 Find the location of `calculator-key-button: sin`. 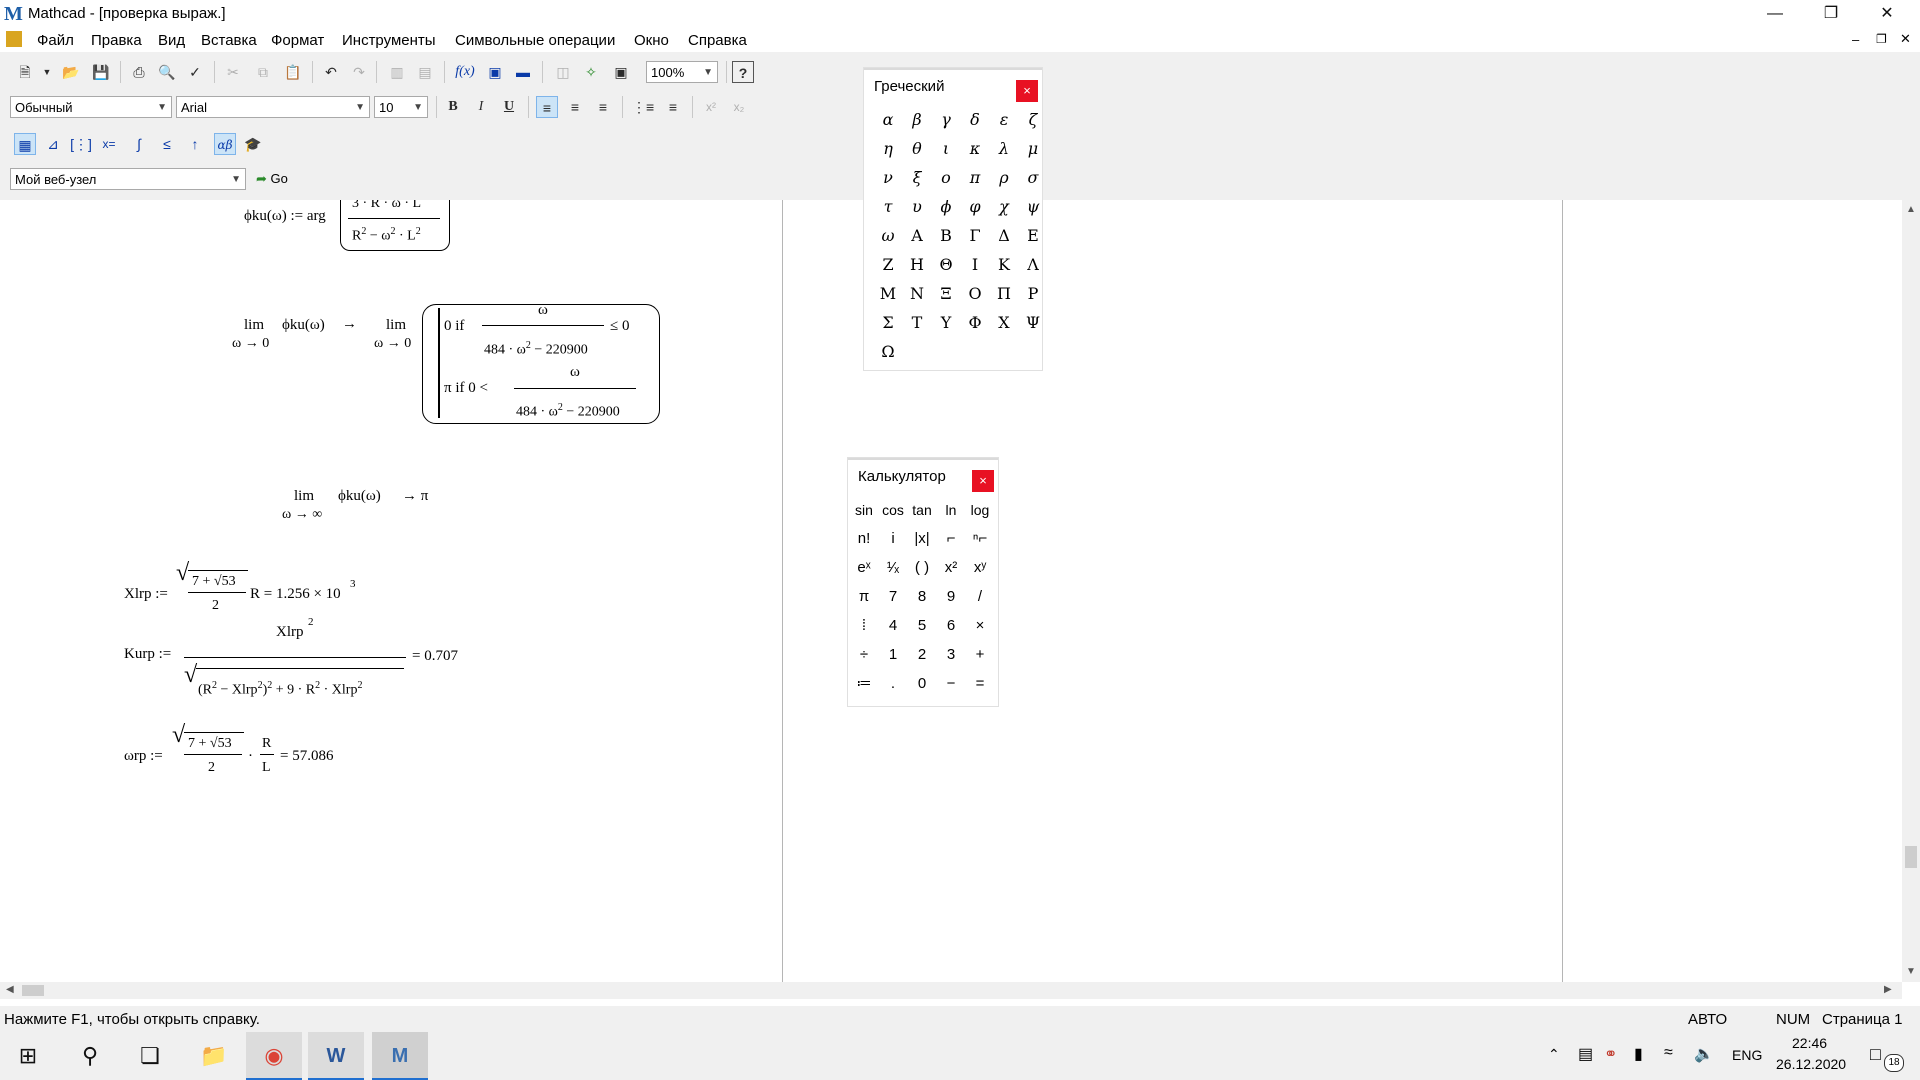

calculator-key-button: sin is located at coordinates (864, 510).